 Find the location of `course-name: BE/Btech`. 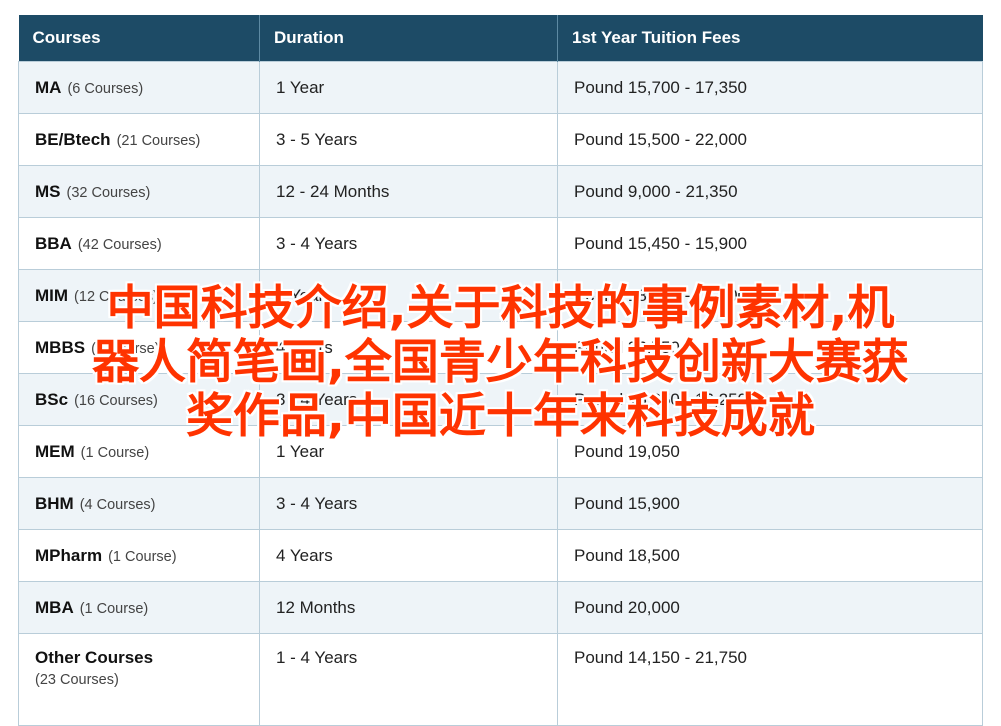

course-name: BE/Btech is located at coordinates (73, 139).